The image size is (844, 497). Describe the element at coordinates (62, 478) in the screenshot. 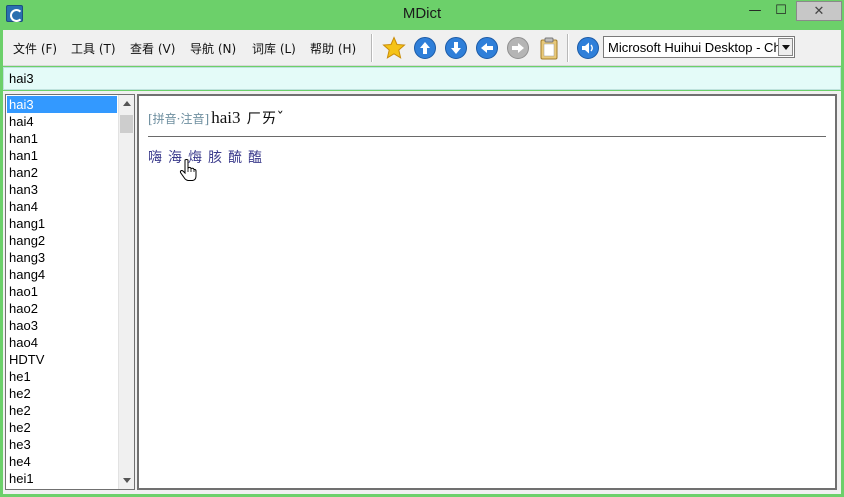

I see `word-list-item: hei1` at that location.